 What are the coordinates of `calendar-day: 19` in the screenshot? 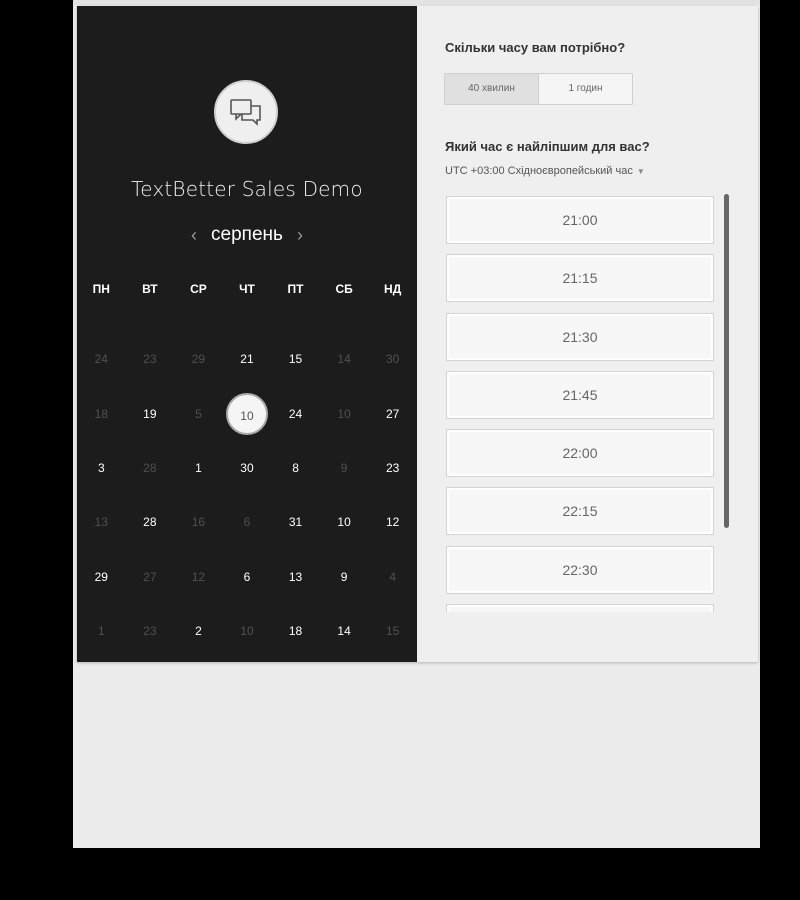 It's located at (150, 414).